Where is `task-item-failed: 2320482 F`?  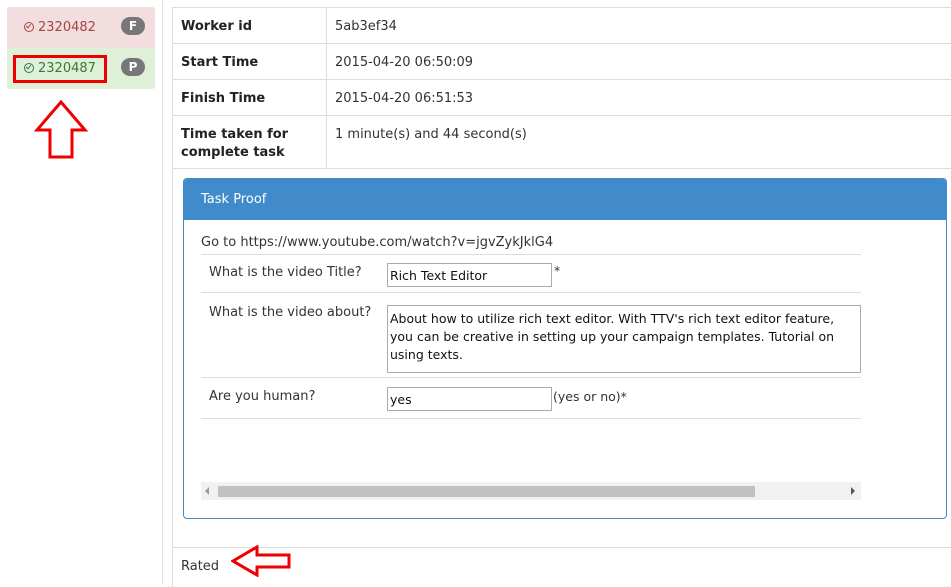
task-item-failed: 2320482 F is located at coordinates (81, 27).